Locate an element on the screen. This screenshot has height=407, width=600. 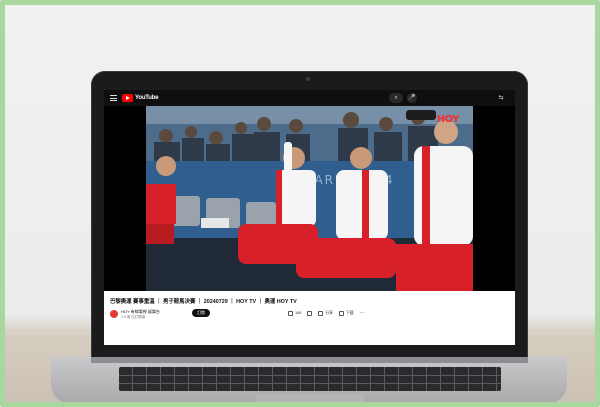
cast-icon: ⇆ is located at coordinates (501, 98).